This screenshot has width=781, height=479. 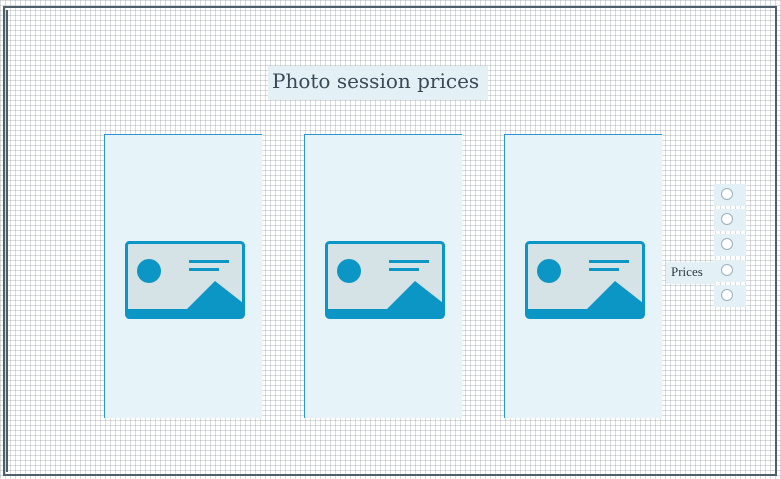 I want to click on prices-label: Prices, so click(x=691, y=273).